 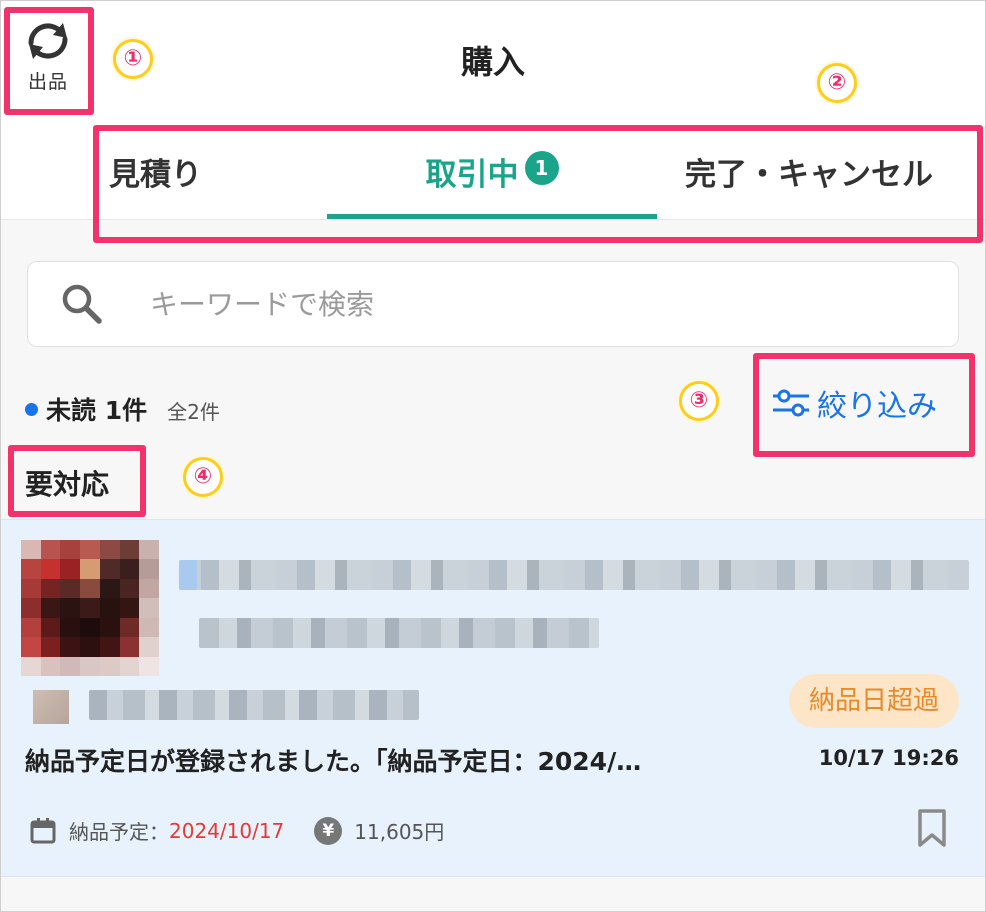 I want to click on seller-name-blurred, so click(x=254, y=705).